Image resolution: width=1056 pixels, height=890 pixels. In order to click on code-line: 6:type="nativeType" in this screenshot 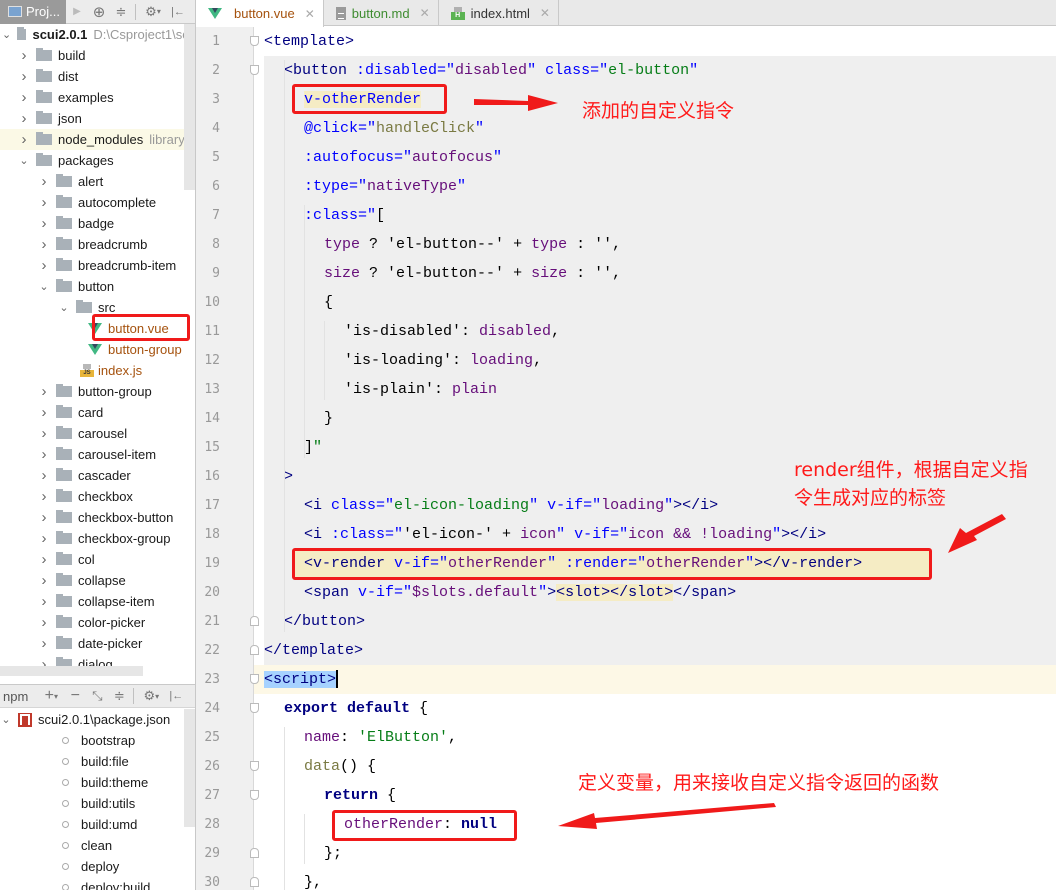, I will do `click(634, 186)`.